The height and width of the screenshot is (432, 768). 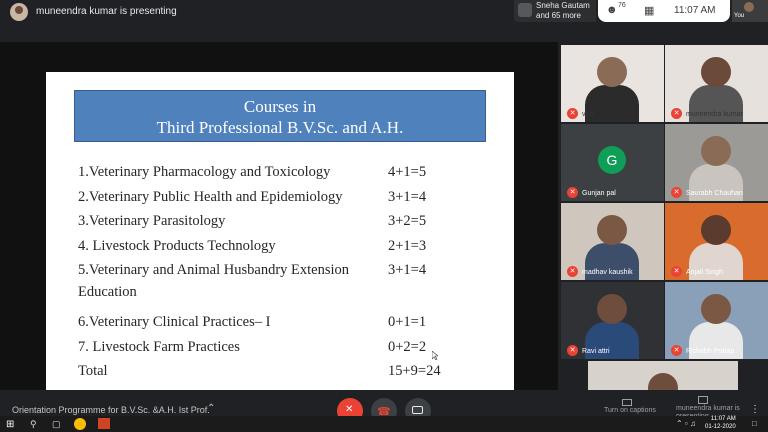 I want to click on participant-name: Rishabh Pratap, so click(x=710, y=351).